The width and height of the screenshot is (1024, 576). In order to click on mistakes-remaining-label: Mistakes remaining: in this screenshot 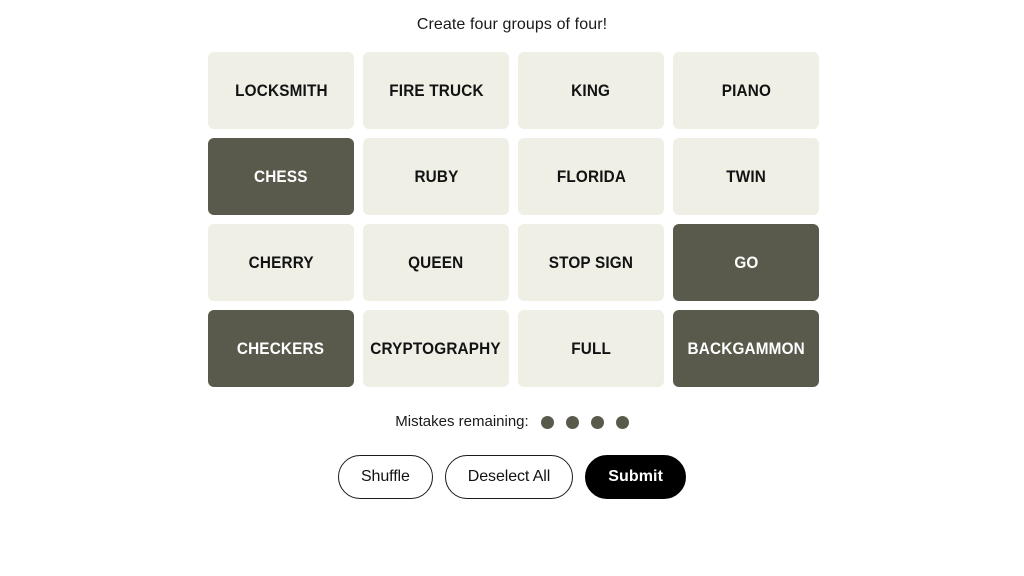, I will do `click(462, 421)`.